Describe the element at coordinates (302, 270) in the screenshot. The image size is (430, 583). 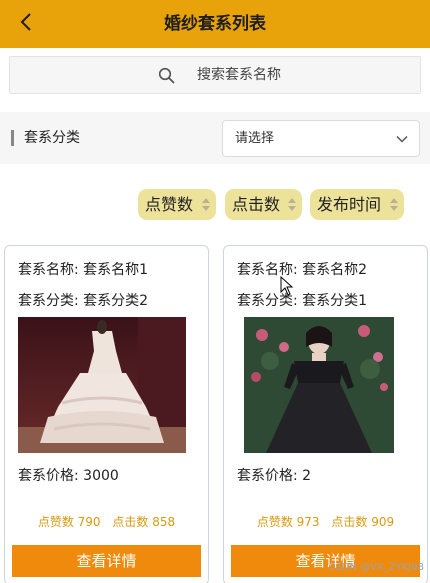
I see `package-name: 套系名称: 套系名称2` at that location.